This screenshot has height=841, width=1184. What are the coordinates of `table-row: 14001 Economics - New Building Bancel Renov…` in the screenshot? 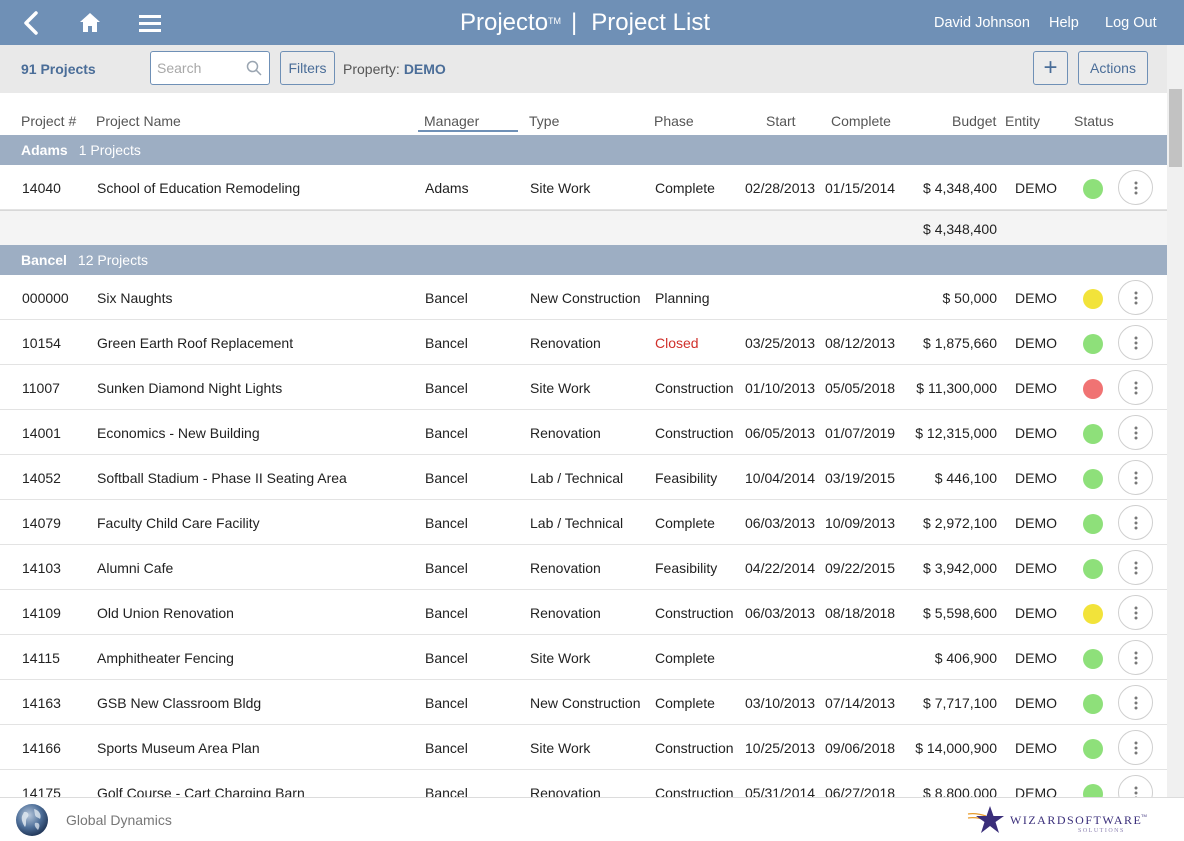 It's located at (583, 432).